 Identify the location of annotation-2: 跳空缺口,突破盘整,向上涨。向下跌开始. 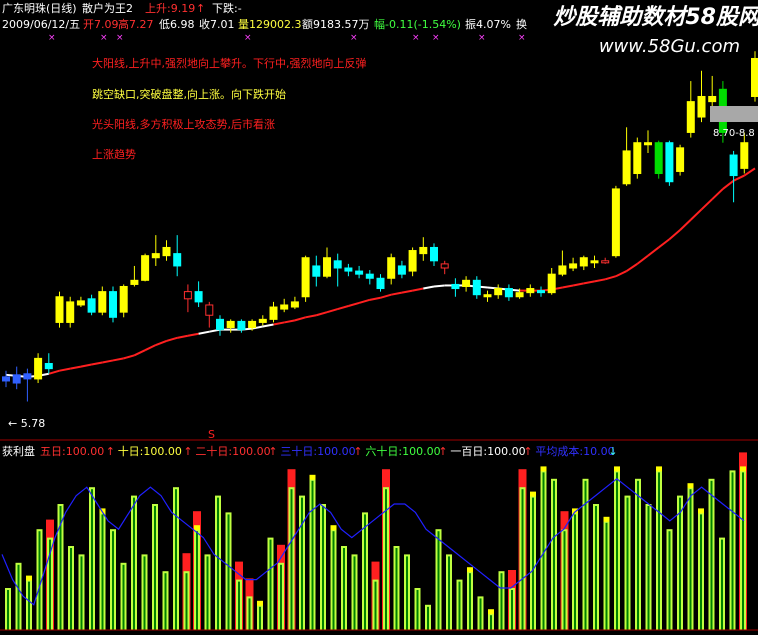
(189, 94).